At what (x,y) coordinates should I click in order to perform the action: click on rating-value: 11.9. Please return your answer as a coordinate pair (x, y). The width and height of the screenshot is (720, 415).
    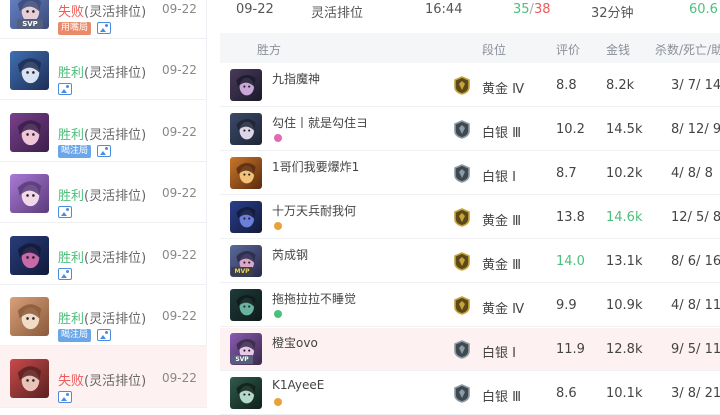
    Looking at the image, I should click on (570, 349).